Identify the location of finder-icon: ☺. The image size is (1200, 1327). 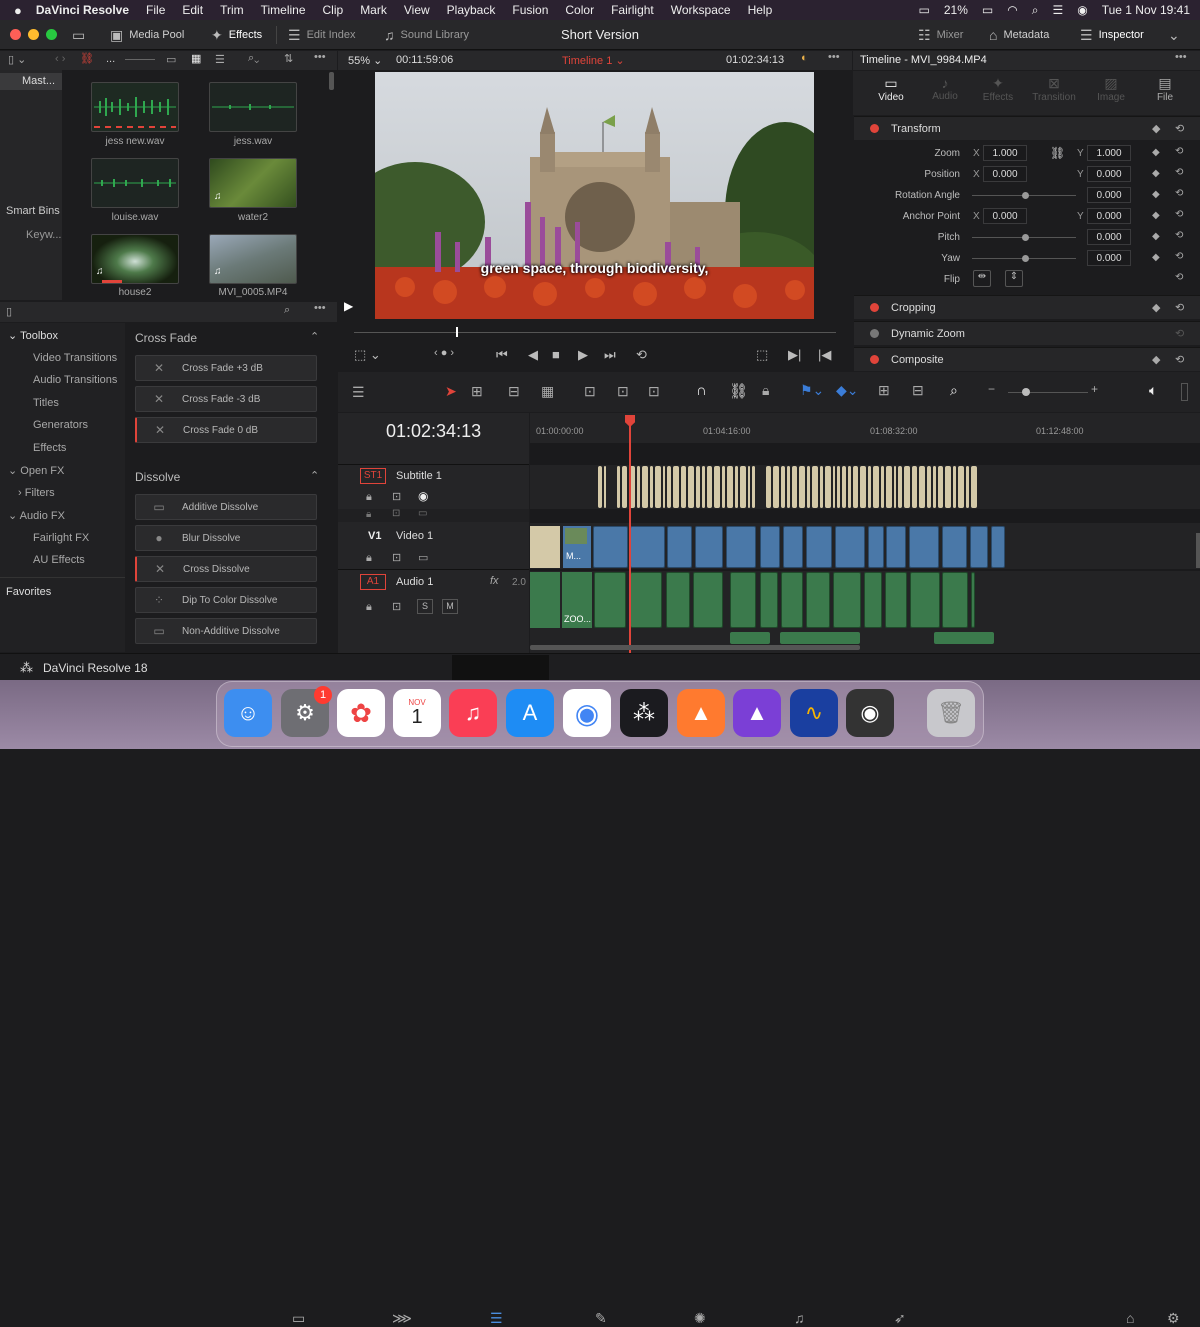
(248, 713).